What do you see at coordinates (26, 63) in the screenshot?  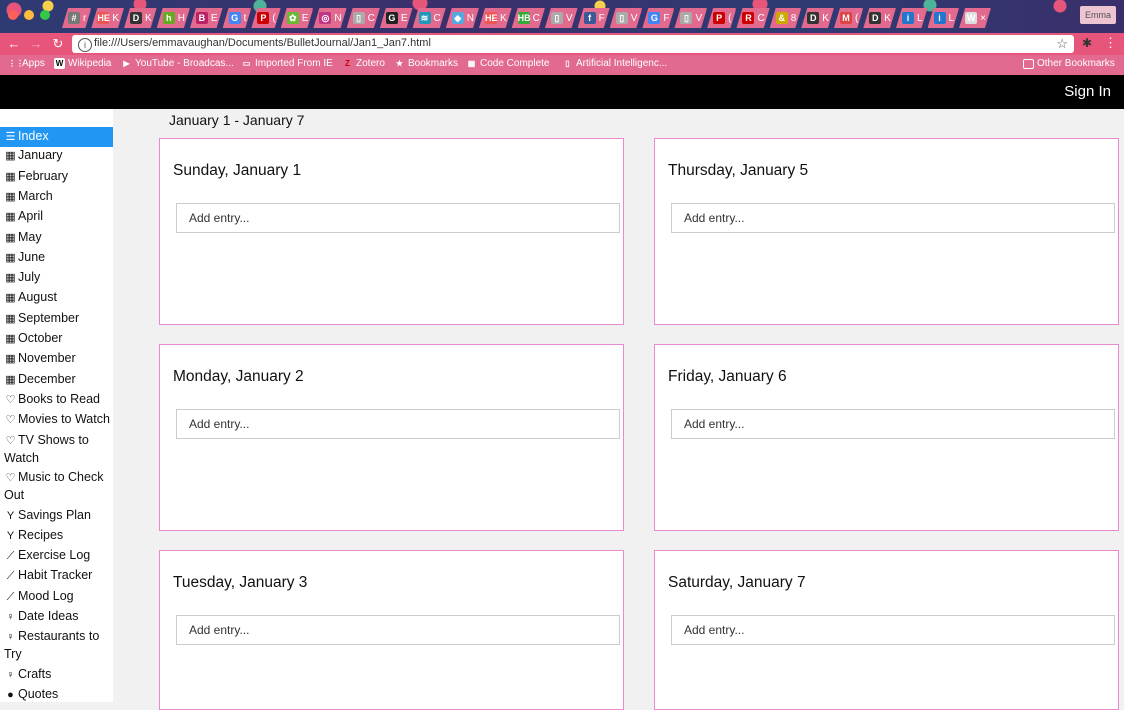 I see `bookmark-item: ⋮⋮ Apps` at bounding box center [26, 63].